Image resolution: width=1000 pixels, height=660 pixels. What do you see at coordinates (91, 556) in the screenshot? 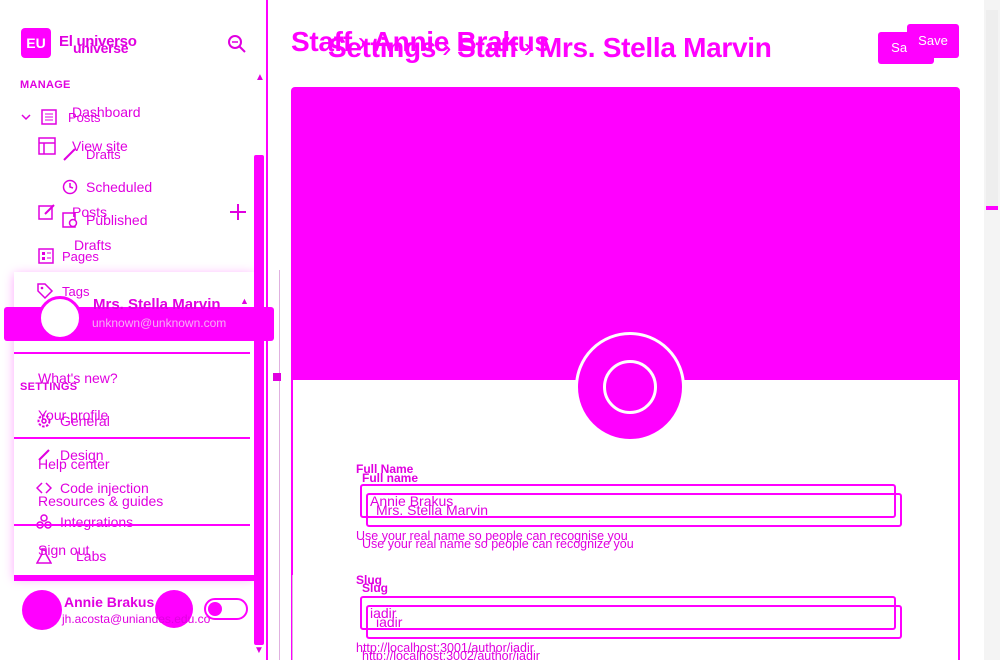
I see `sidebar-item-label: Labs` at bounding box center [91, 556].